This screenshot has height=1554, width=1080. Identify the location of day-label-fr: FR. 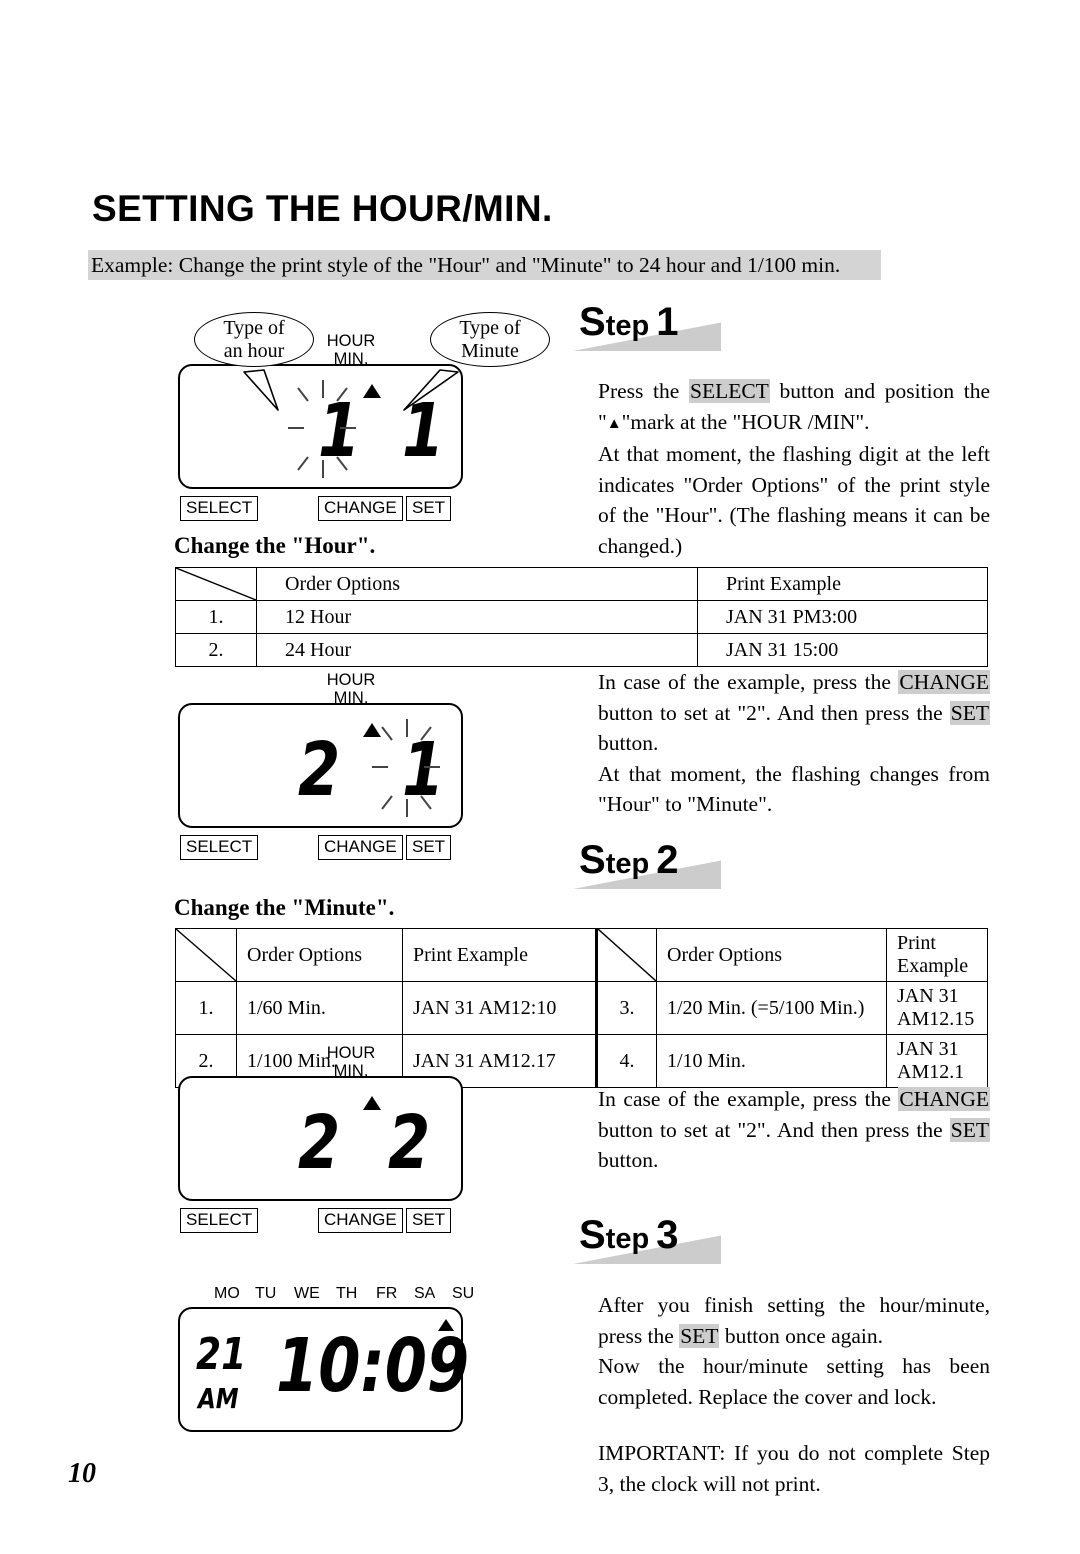
(387, 1293).